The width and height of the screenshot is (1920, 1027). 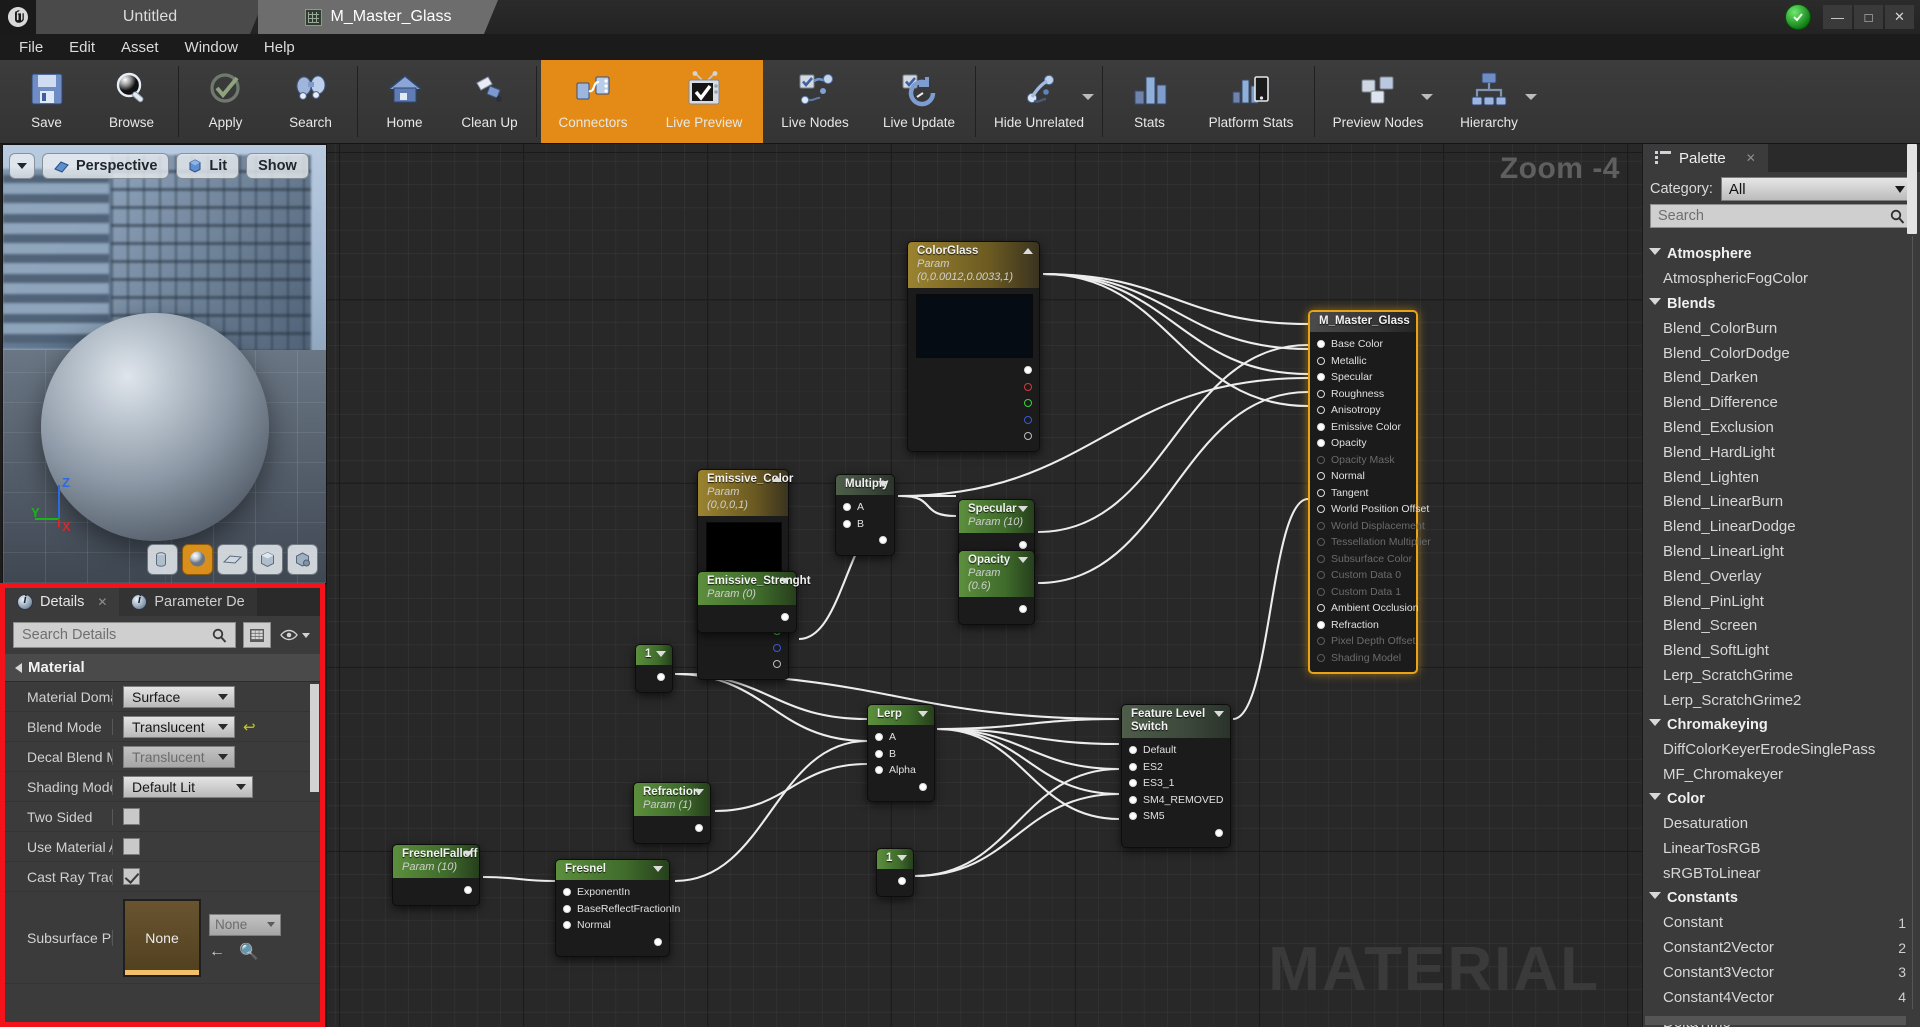 What do you see at coordinates (1705, 158) in the screenshot?
I see `tab-palette: Palette ✕` at bounding box center [1705, 158].